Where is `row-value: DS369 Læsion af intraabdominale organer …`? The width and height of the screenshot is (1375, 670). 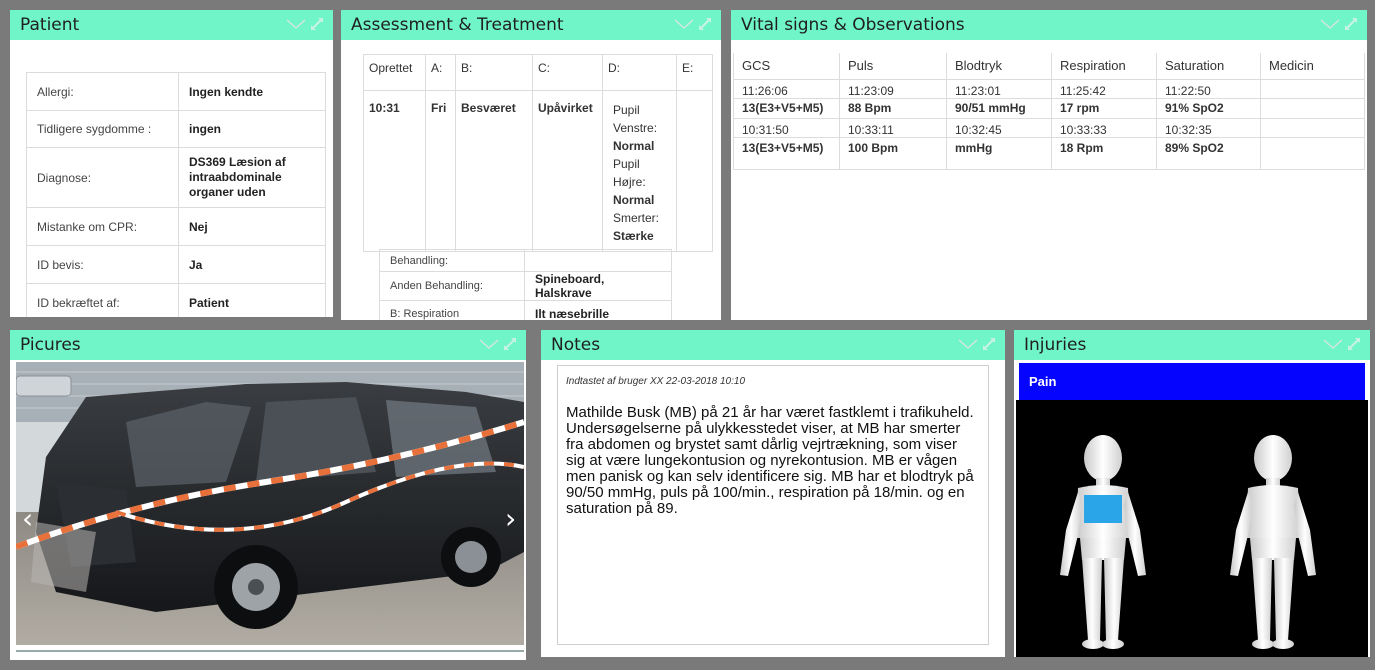 row-value: DS369 Læsion af intraabdominale organer … is located at coordinates (252, 177).